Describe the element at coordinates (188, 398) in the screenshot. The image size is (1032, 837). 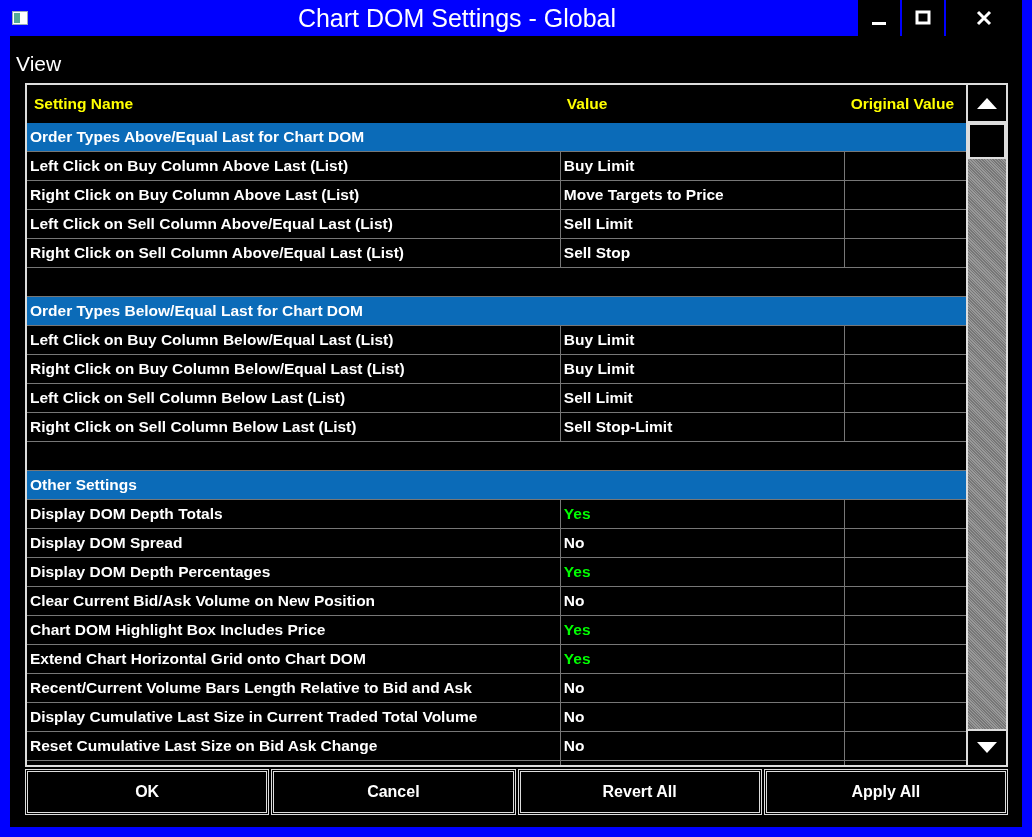
I see `setting-name: Left Click on Sell Column Below Last (List)` at that location.